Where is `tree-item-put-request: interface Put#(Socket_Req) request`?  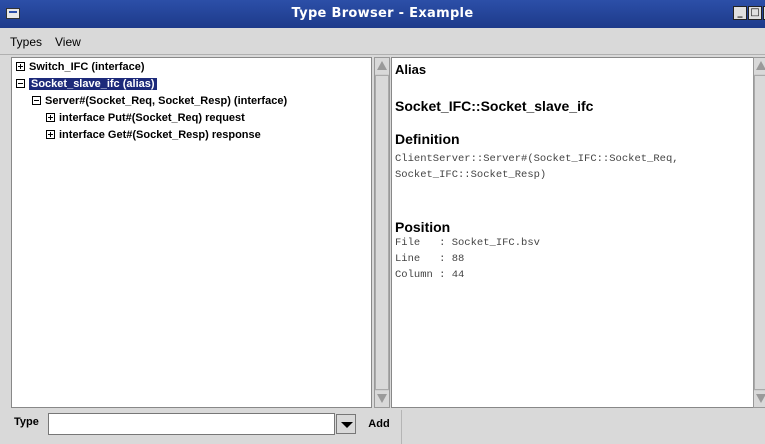 tree-item-put-request: interface Put#(Socket_Req) request is located at coordinates (145, 118).